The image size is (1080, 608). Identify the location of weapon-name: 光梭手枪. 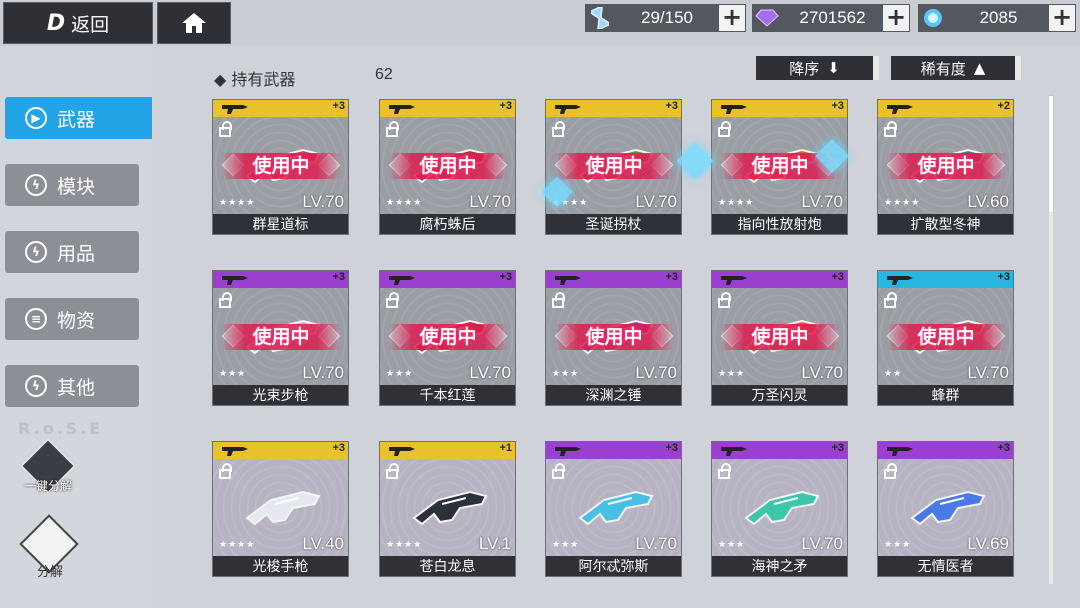
(280, 566).